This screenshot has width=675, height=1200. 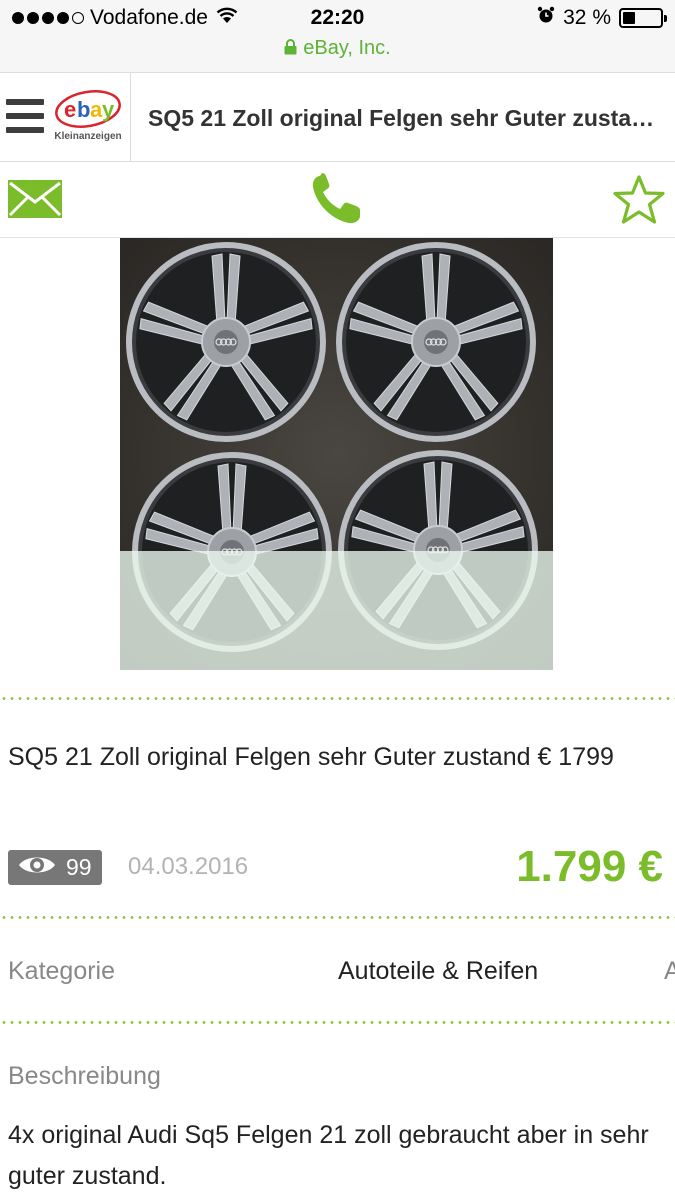 What do you see at coordinates (83, 109) in the screenshot?
I see `svg-text: b` at bounding box center [83, 109].